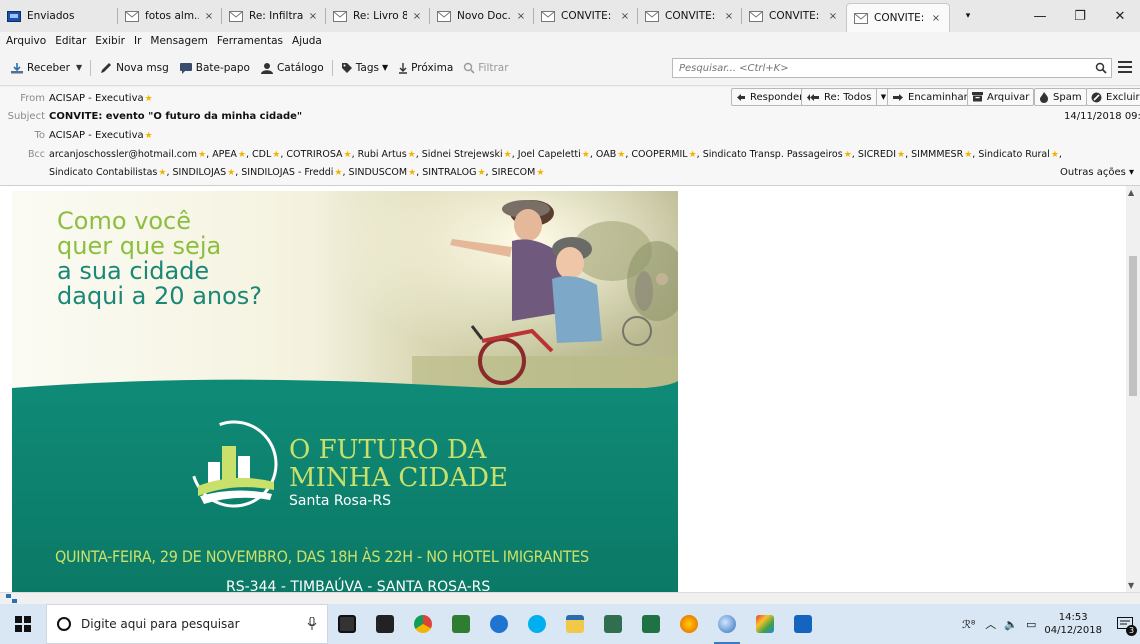 The width and height of the screenshot is (1140, 644). What do you see at coordinates (1101, 68) in the screenshot?
I see `search-icon` at bounding box center [1101, 68].